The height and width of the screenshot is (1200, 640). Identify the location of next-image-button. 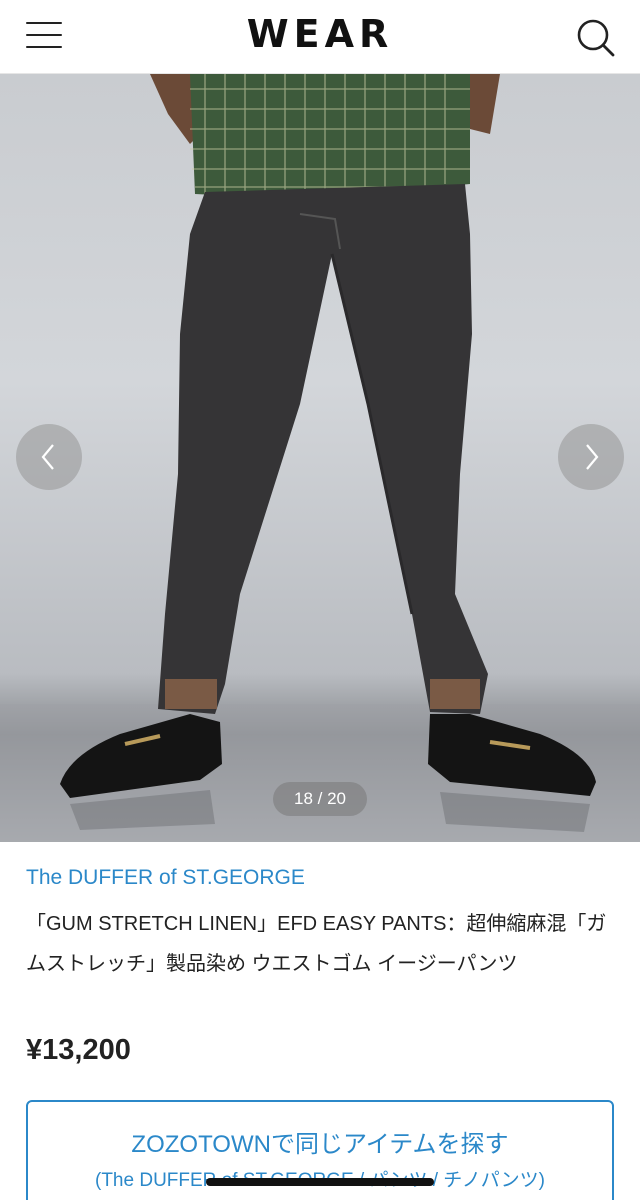
(591, 457).